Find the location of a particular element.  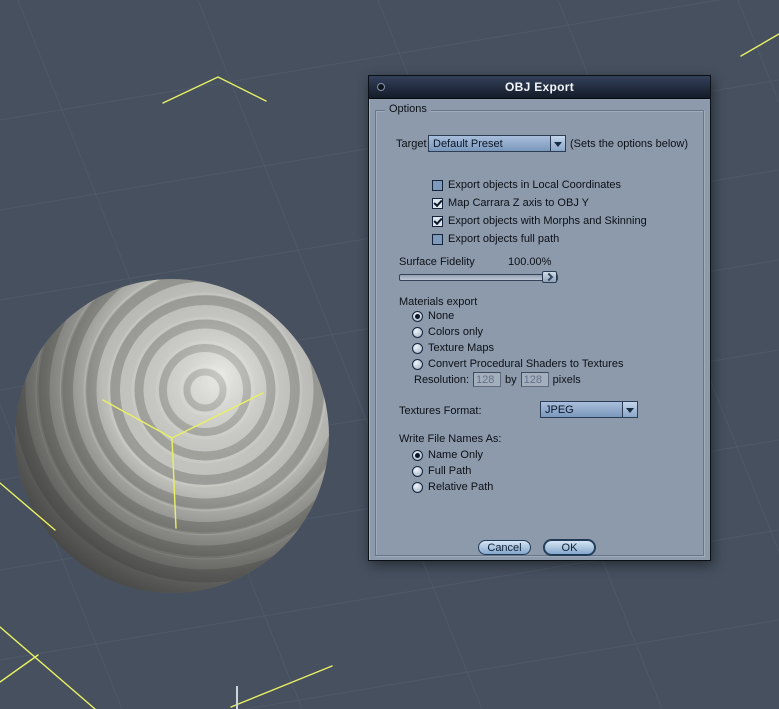

checkbox-row-full-path: Export objects full path is located at coordinates (495, 239).